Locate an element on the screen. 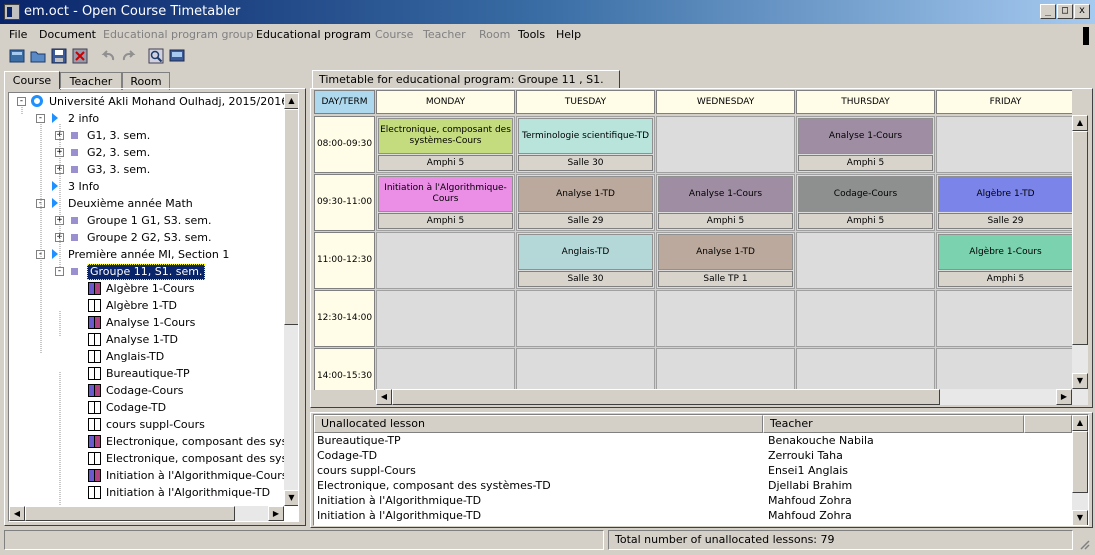 The height and width of the screenshot is (555, 1095). tree-item: Algèbre 1-TD is located at coordinates (146, 305).